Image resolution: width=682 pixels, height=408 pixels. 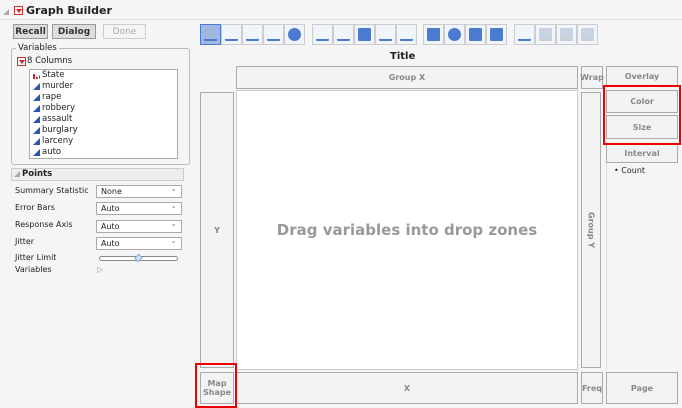 I want to click on nominal-icon, so click(x=36, y=75).